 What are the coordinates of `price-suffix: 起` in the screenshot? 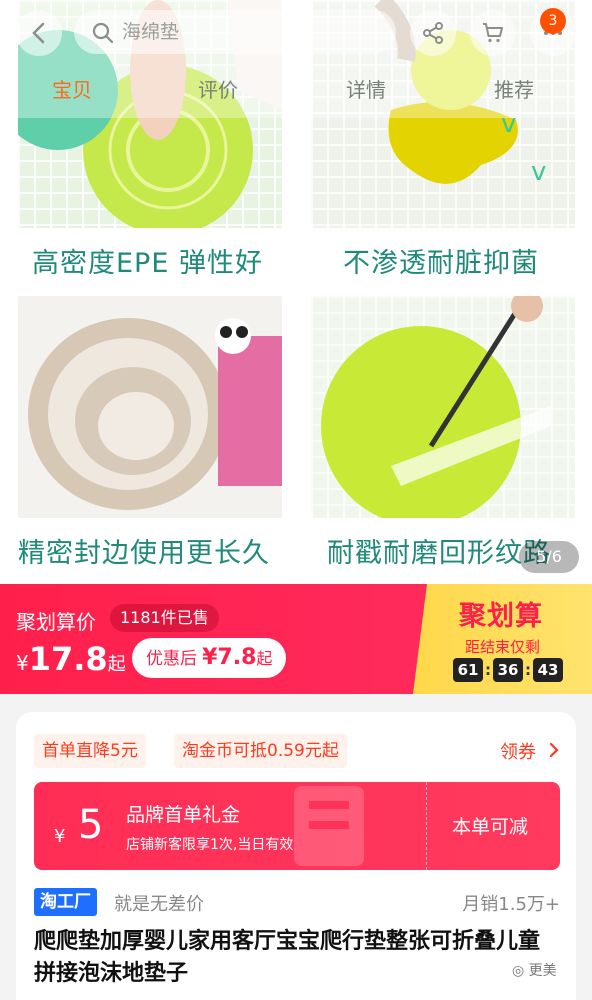 It's located at (116, 664).